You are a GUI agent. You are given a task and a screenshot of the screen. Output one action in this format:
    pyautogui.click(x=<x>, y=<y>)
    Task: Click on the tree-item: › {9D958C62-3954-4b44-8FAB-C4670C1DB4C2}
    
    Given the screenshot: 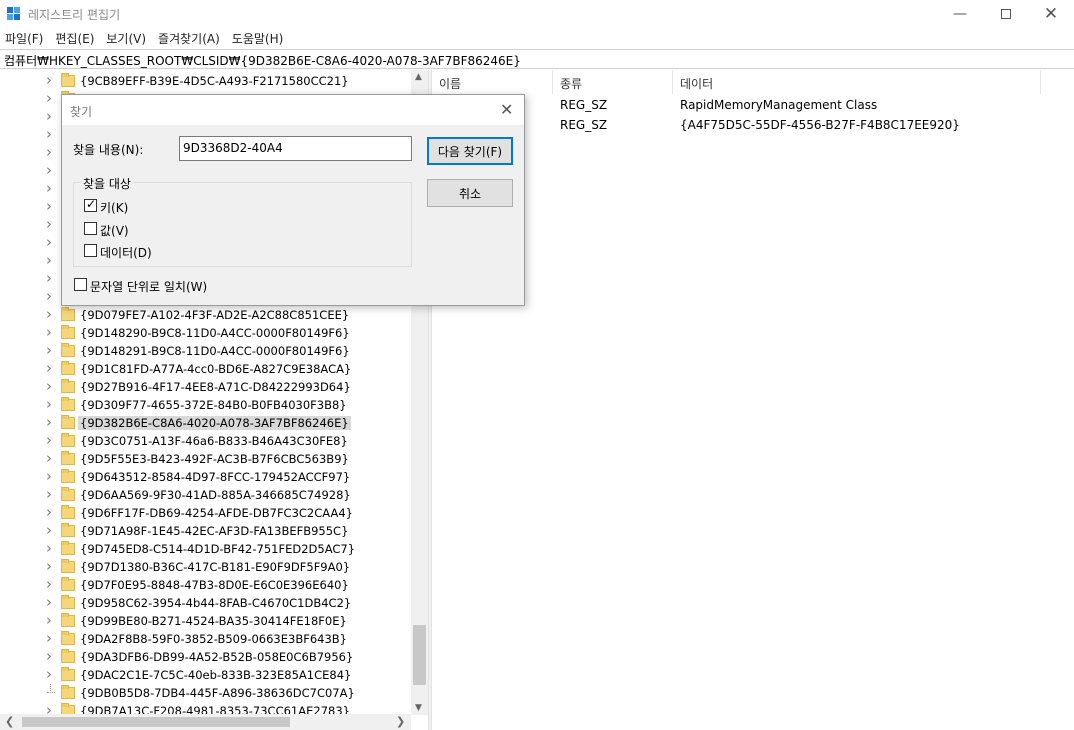 What is the action you would take?
    pyautogui.click(x=200, y=602)
    